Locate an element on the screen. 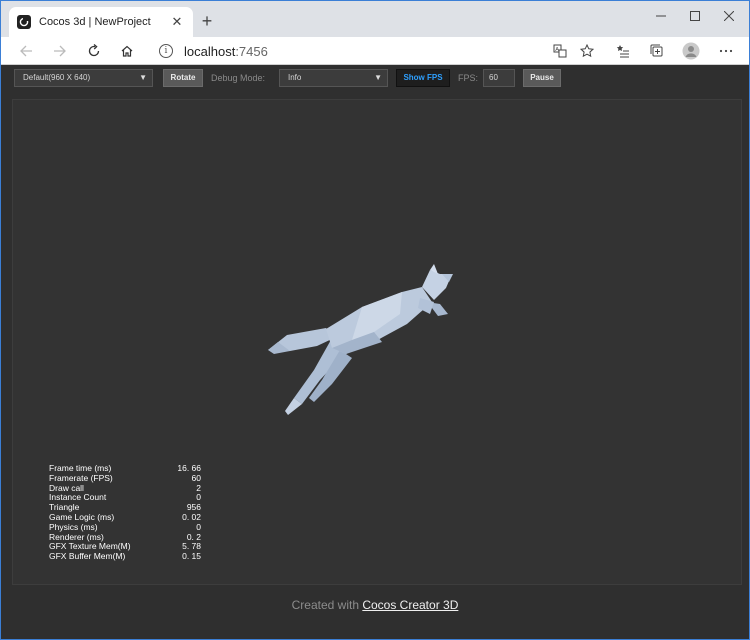 The image size is (750, 640). url-host: localhost is located at coordinates (210, 51).